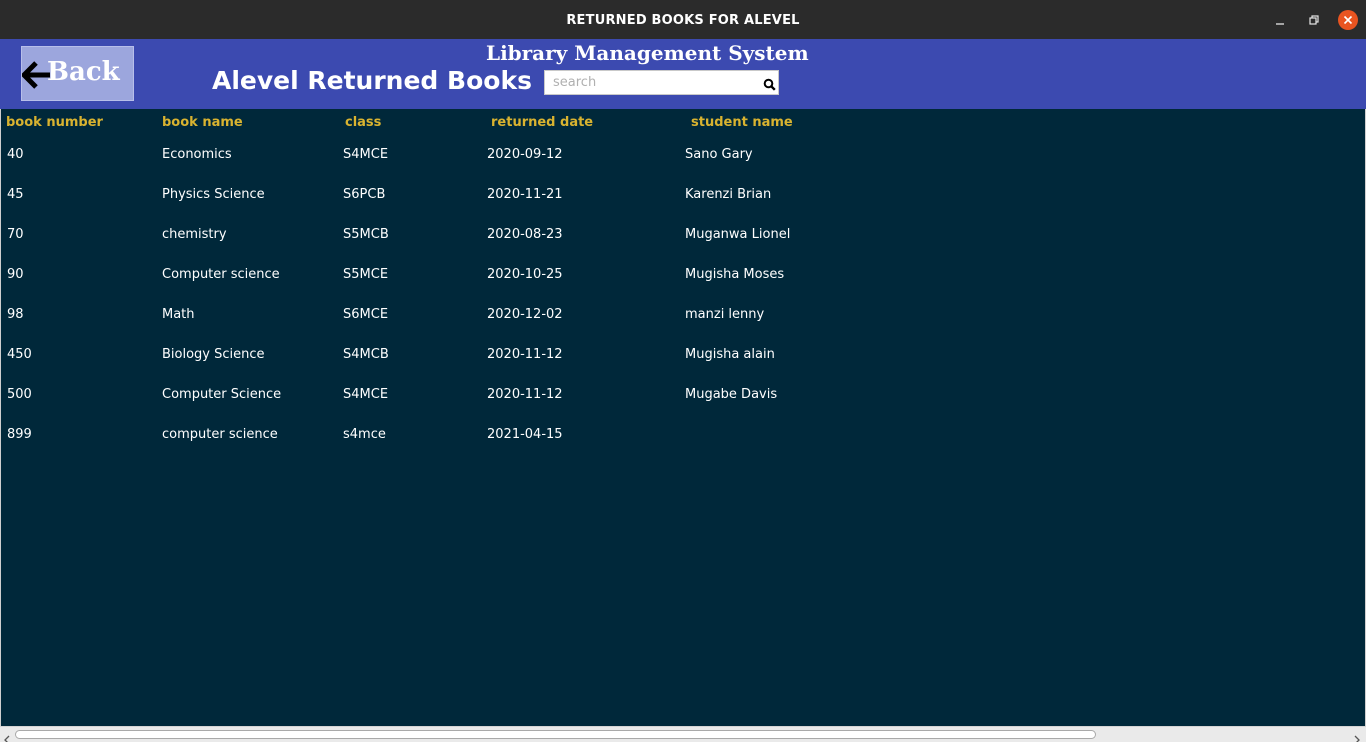 The image size is (1366, 742). Describe the element at coordinates (651, 82) in the screenshot. I see `search-input` at that location.